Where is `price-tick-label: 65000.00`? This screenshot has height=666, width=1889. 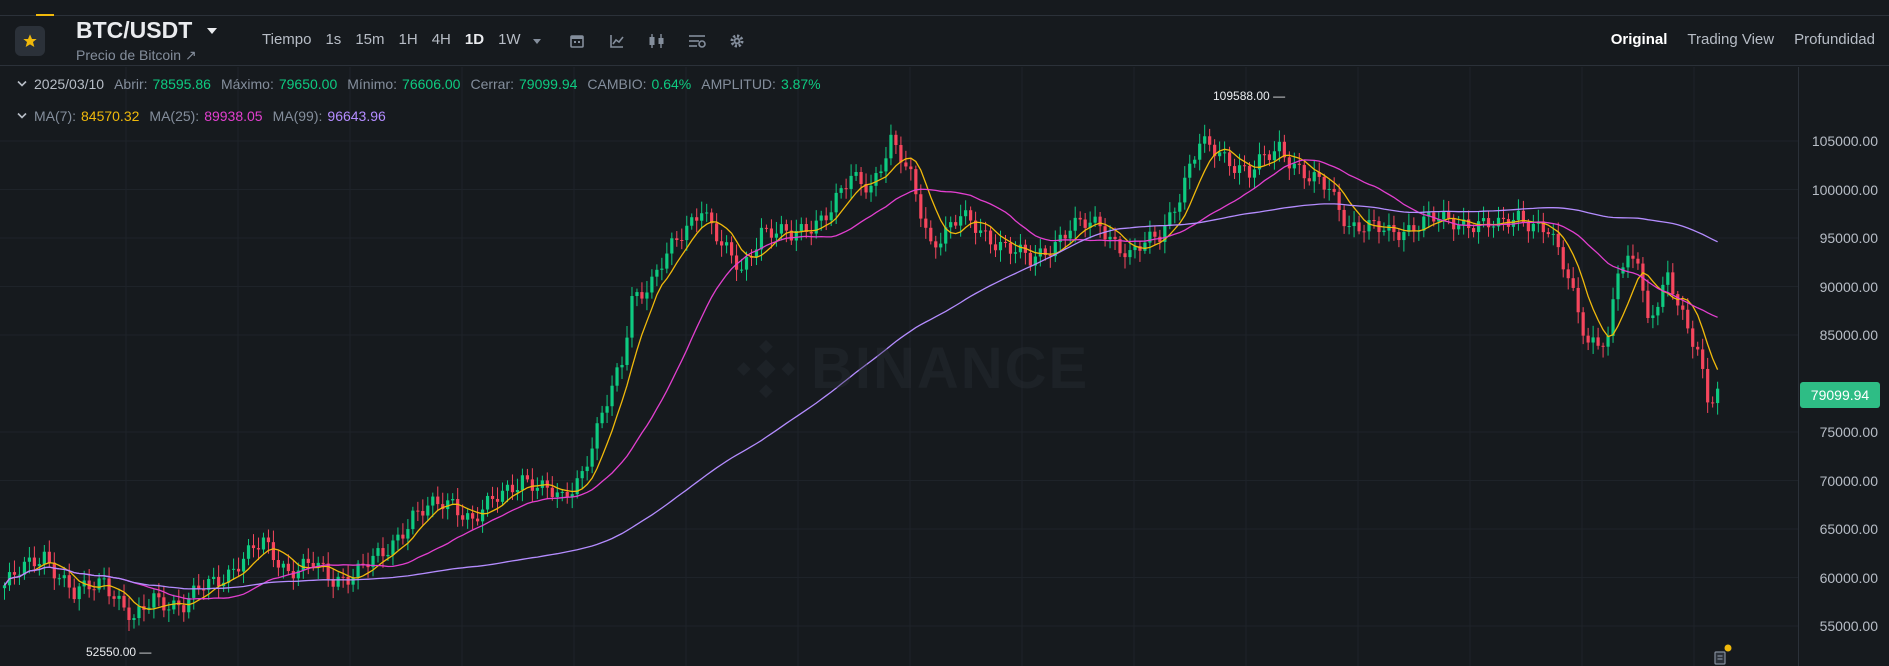
price-tick-label: 65000.00 is located at coordinates (1848, 529).